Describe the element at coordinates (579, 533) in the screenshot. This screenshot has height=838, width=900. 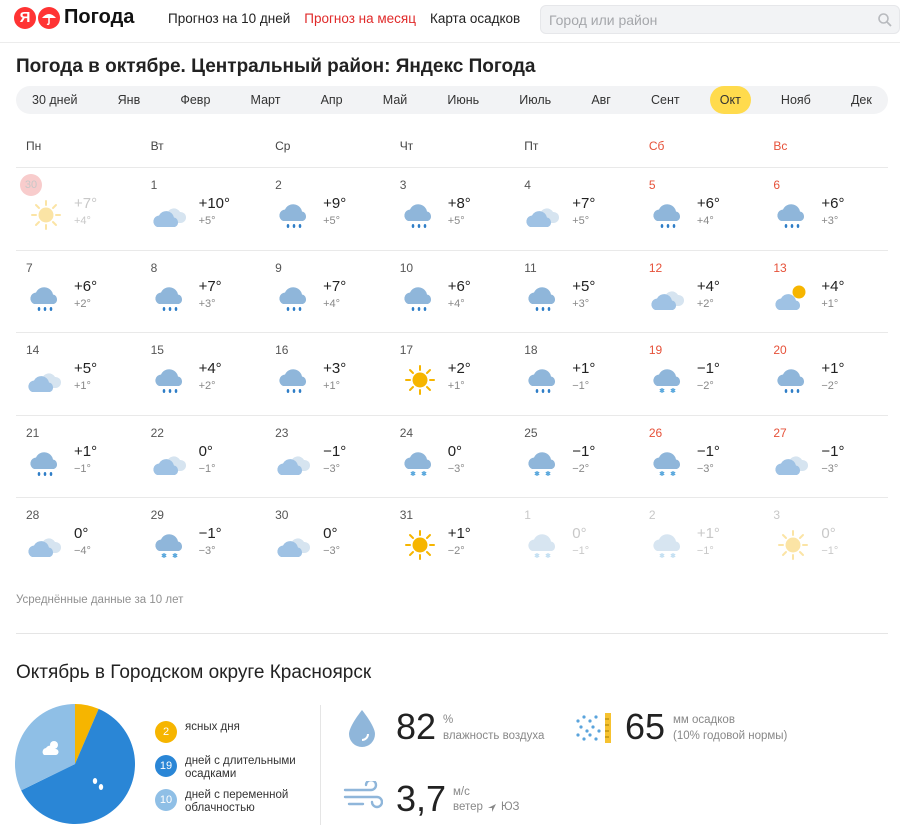
I see `temp-max: 0°` at that location.